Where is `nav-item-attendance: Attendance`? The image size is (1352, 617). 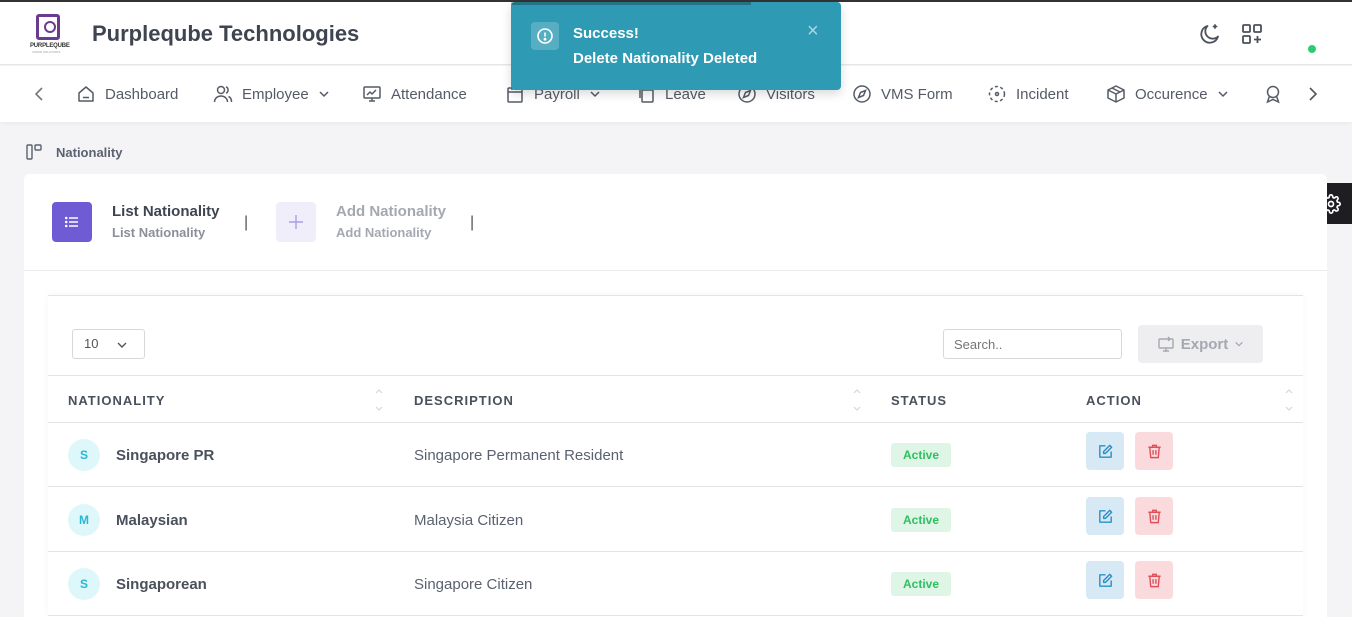
nav-item-attendance: Attendance is located at coordinates (414, 94).